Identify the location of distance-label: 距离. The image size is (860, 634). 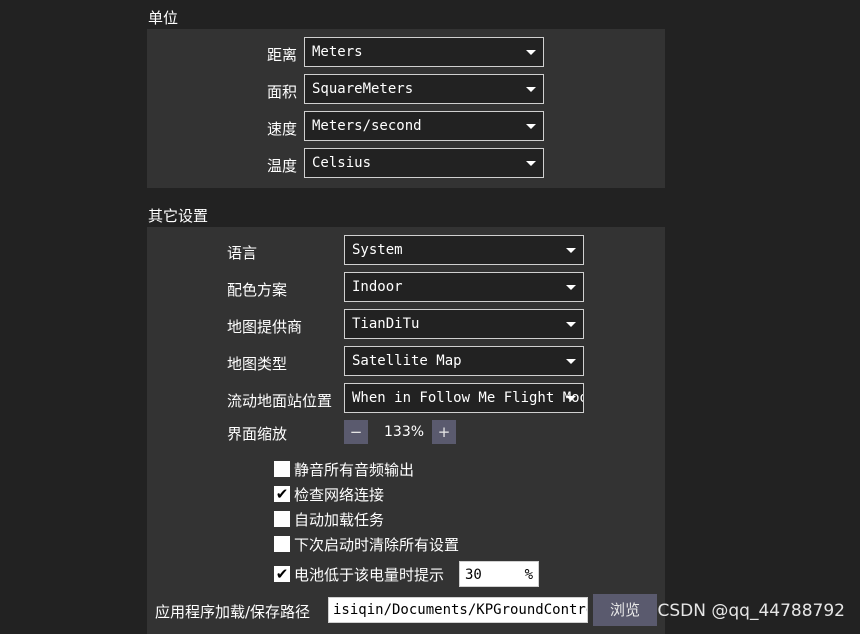
(282, 55).